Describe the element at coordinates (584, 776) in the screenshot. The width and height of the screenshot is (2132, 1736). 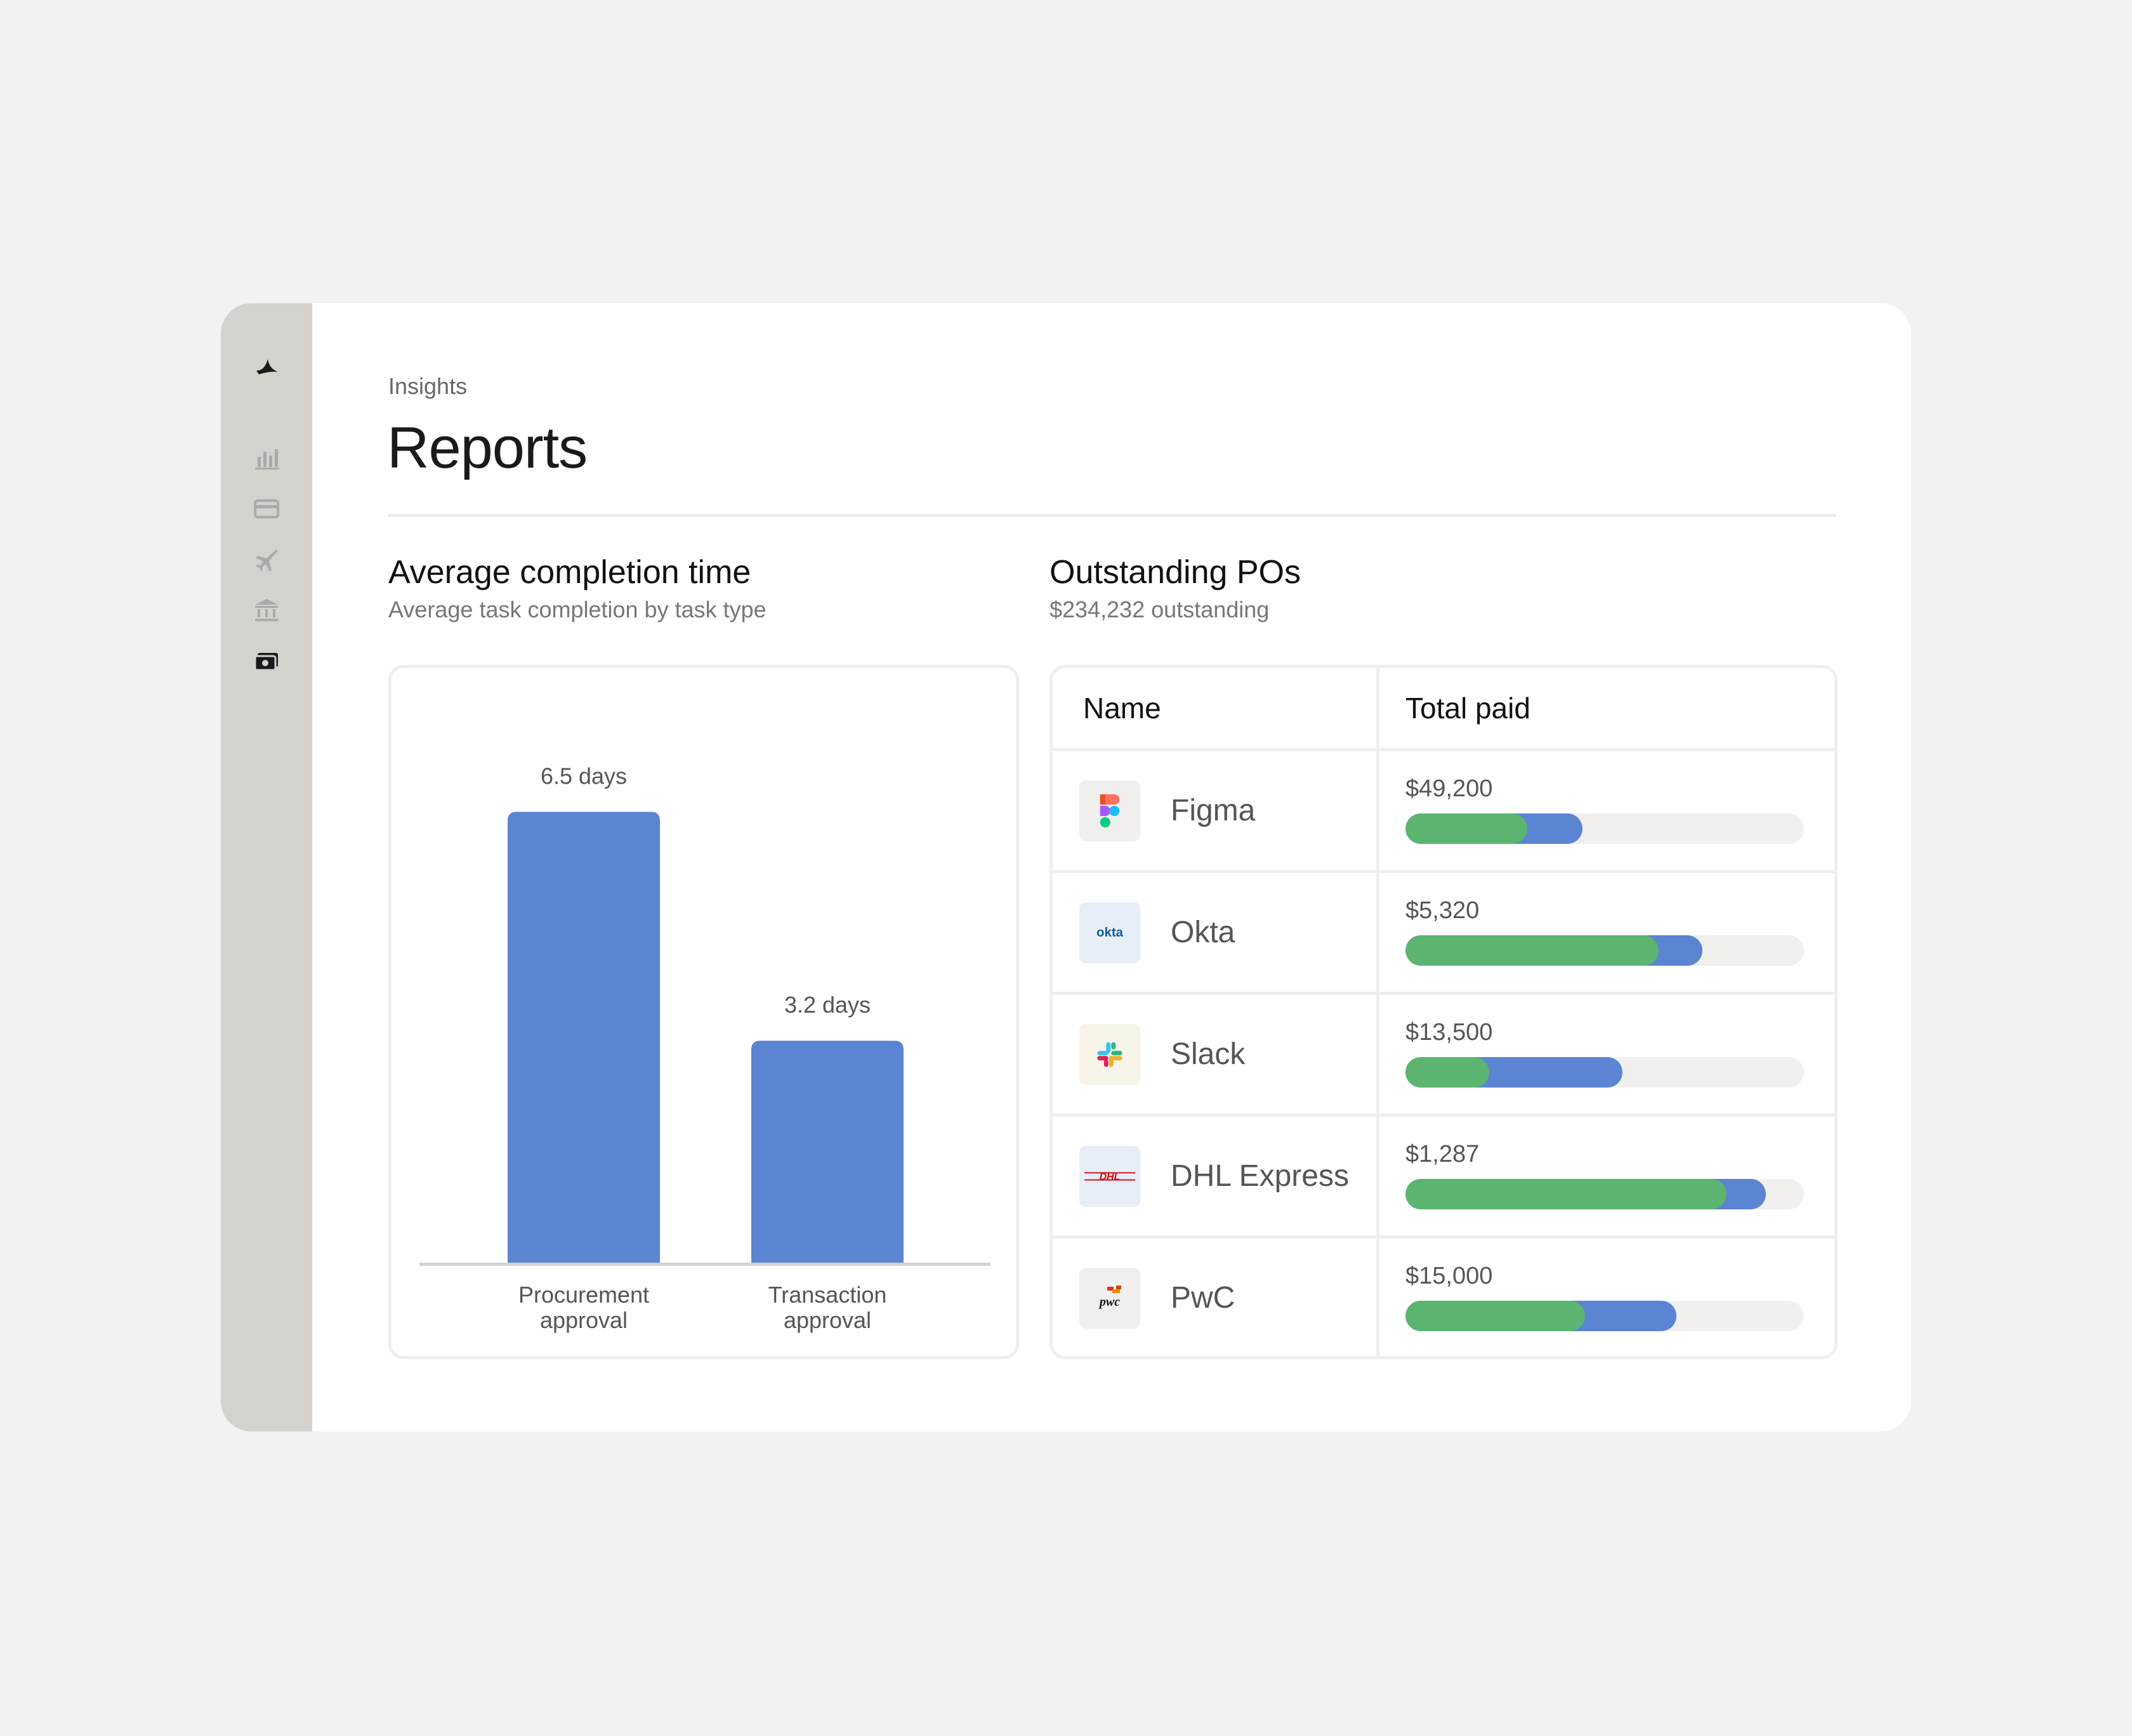
I see `bar-value-label: 6.5 days` at that location.